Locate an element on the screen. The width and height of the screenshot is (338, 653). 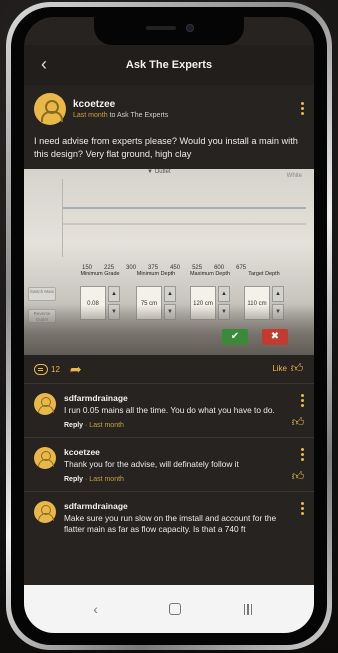
share-icon: ➦ is located at coordinates (76, 369).